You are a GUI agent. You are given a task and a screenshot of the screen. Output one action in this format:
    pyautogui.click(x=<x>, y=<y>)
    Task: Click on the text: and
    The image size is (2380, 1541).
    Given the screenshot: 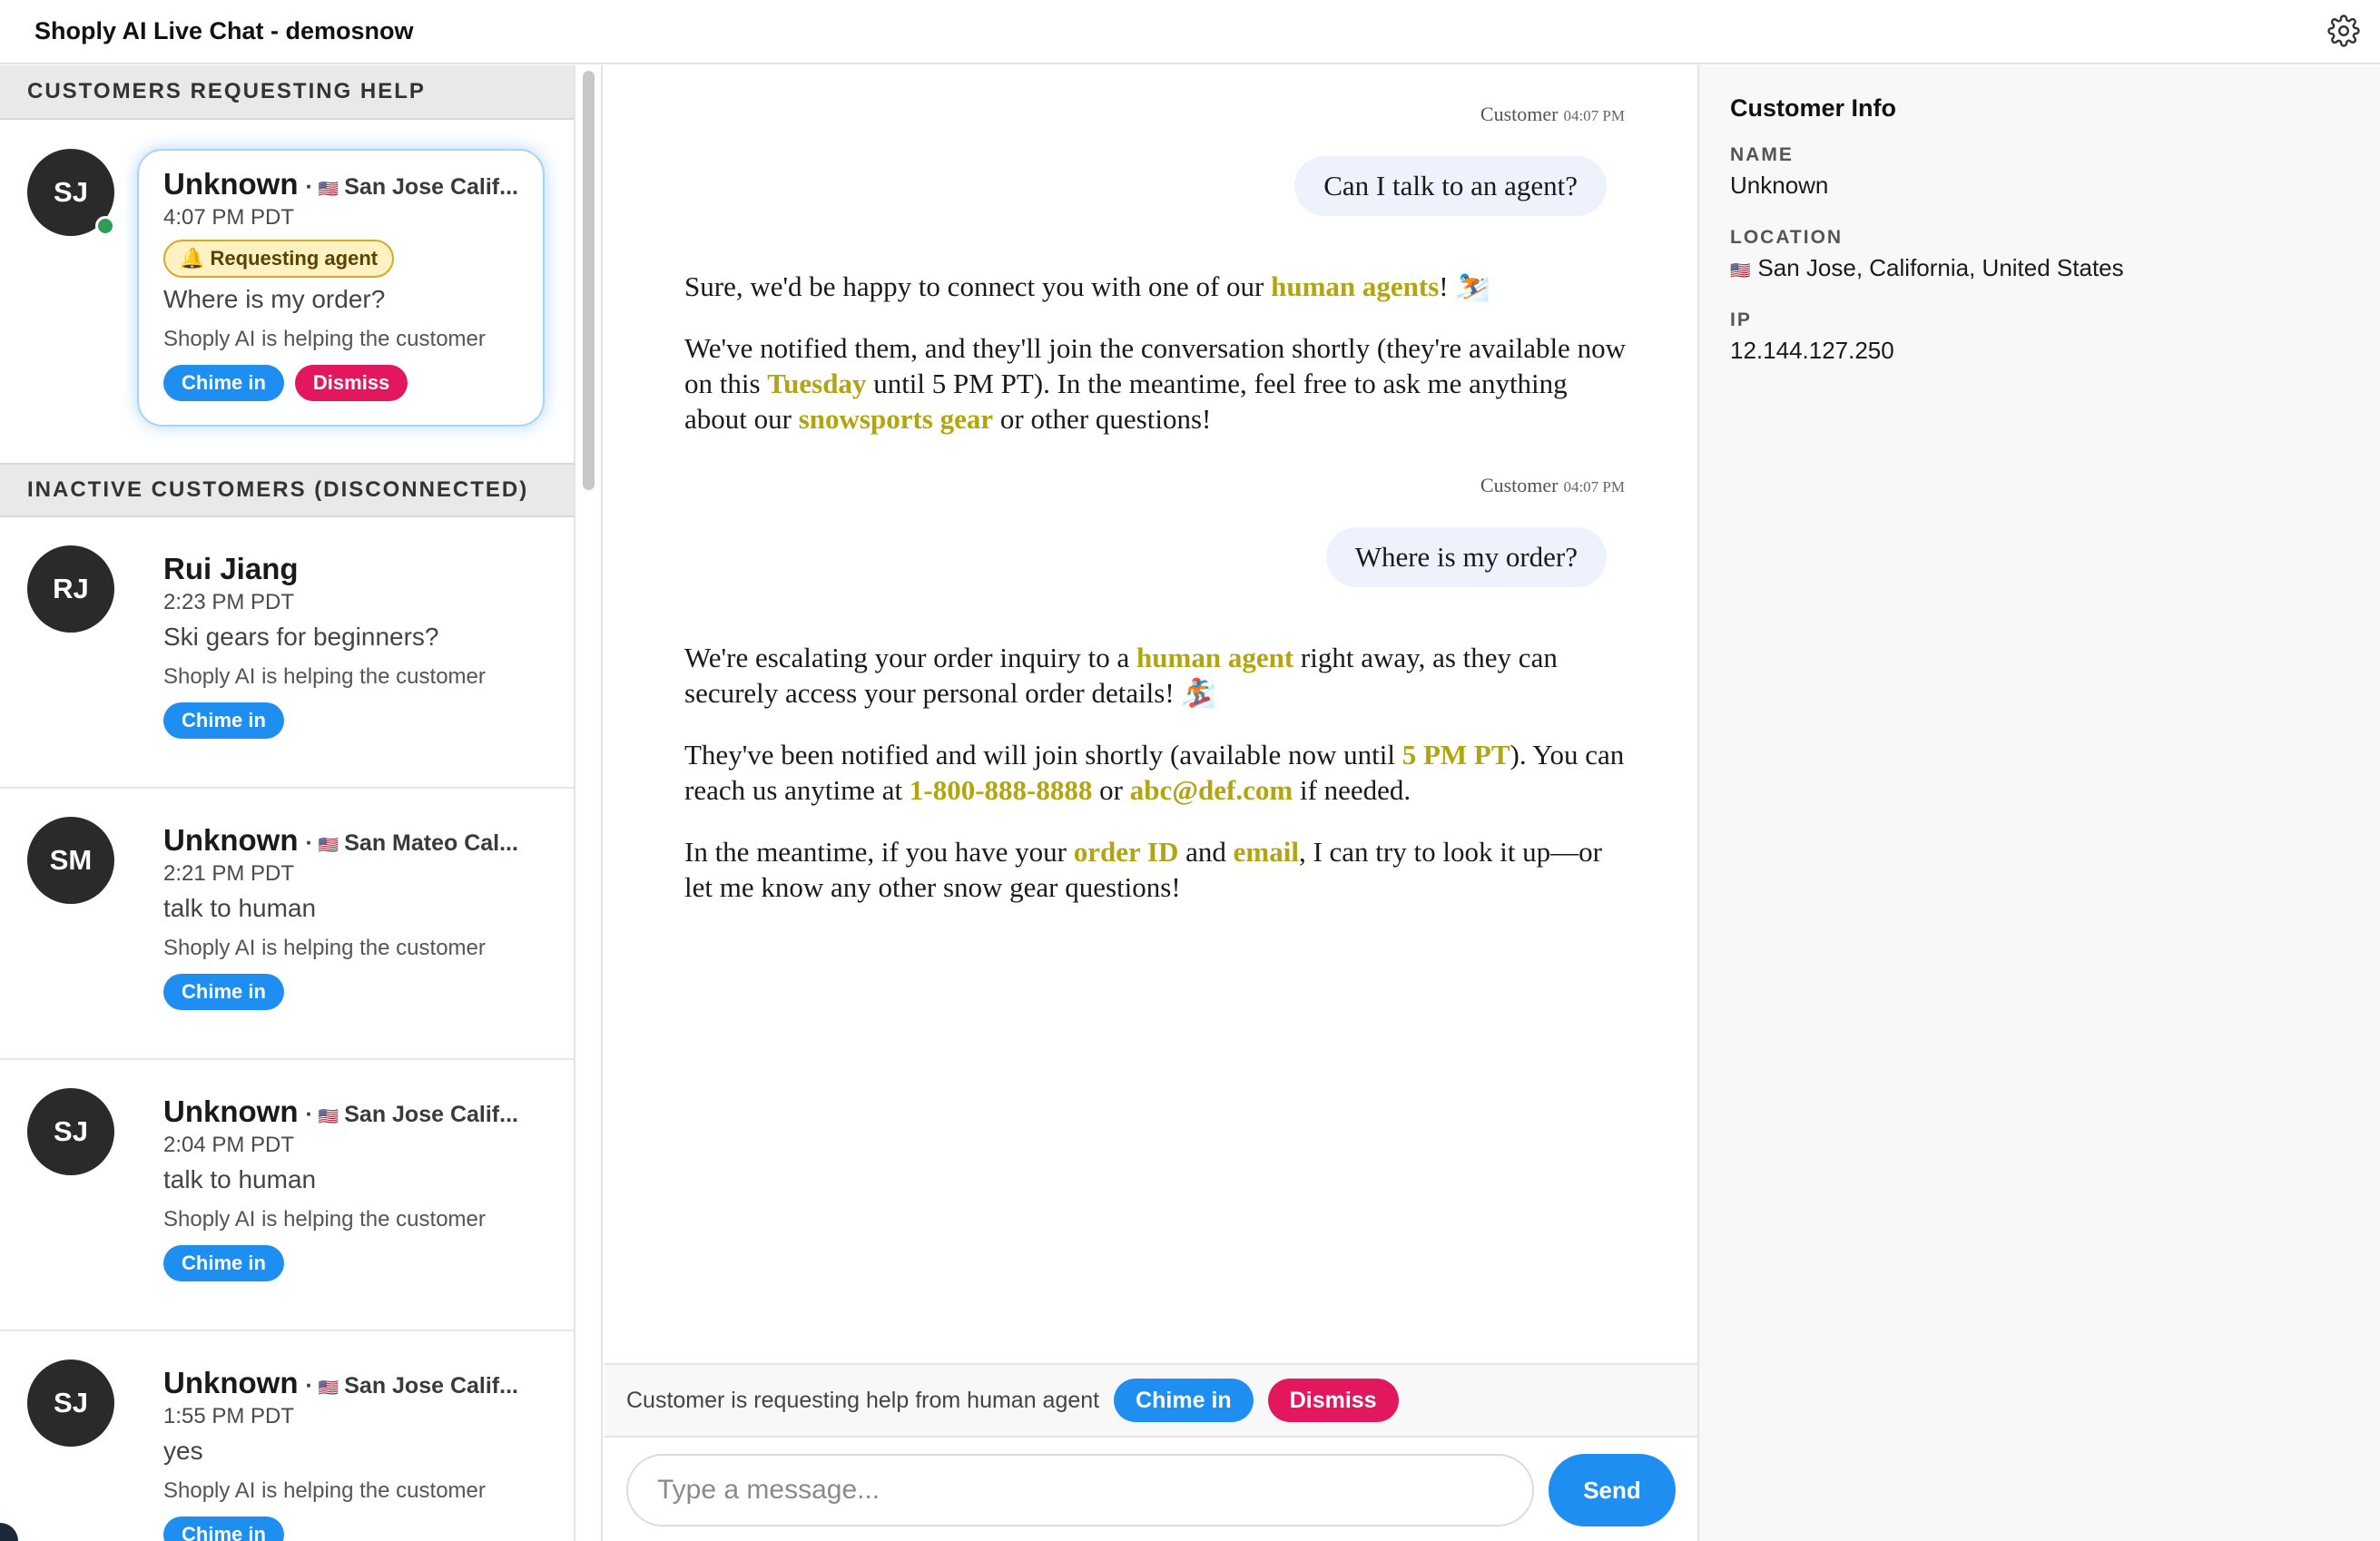 What is the action you would take?
    pyautogui.click(x=1206, y=852)
    